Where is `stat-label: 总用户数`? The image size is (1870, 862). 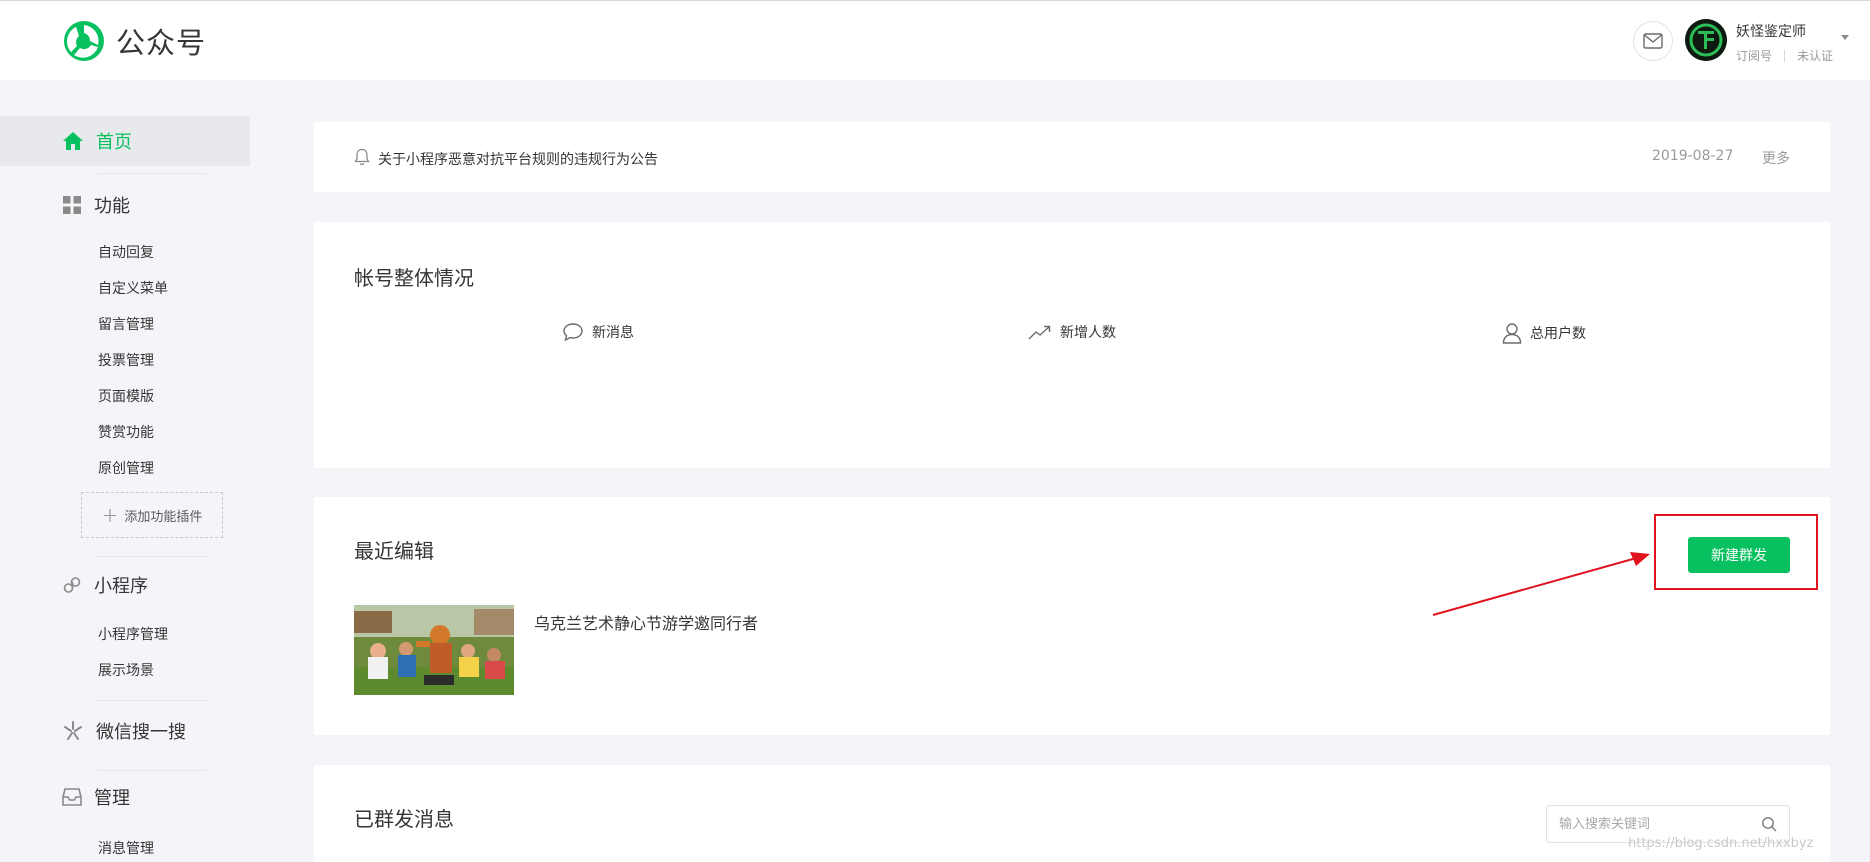
stat-label: 总用户数 is located at coordinates (1558, 334).